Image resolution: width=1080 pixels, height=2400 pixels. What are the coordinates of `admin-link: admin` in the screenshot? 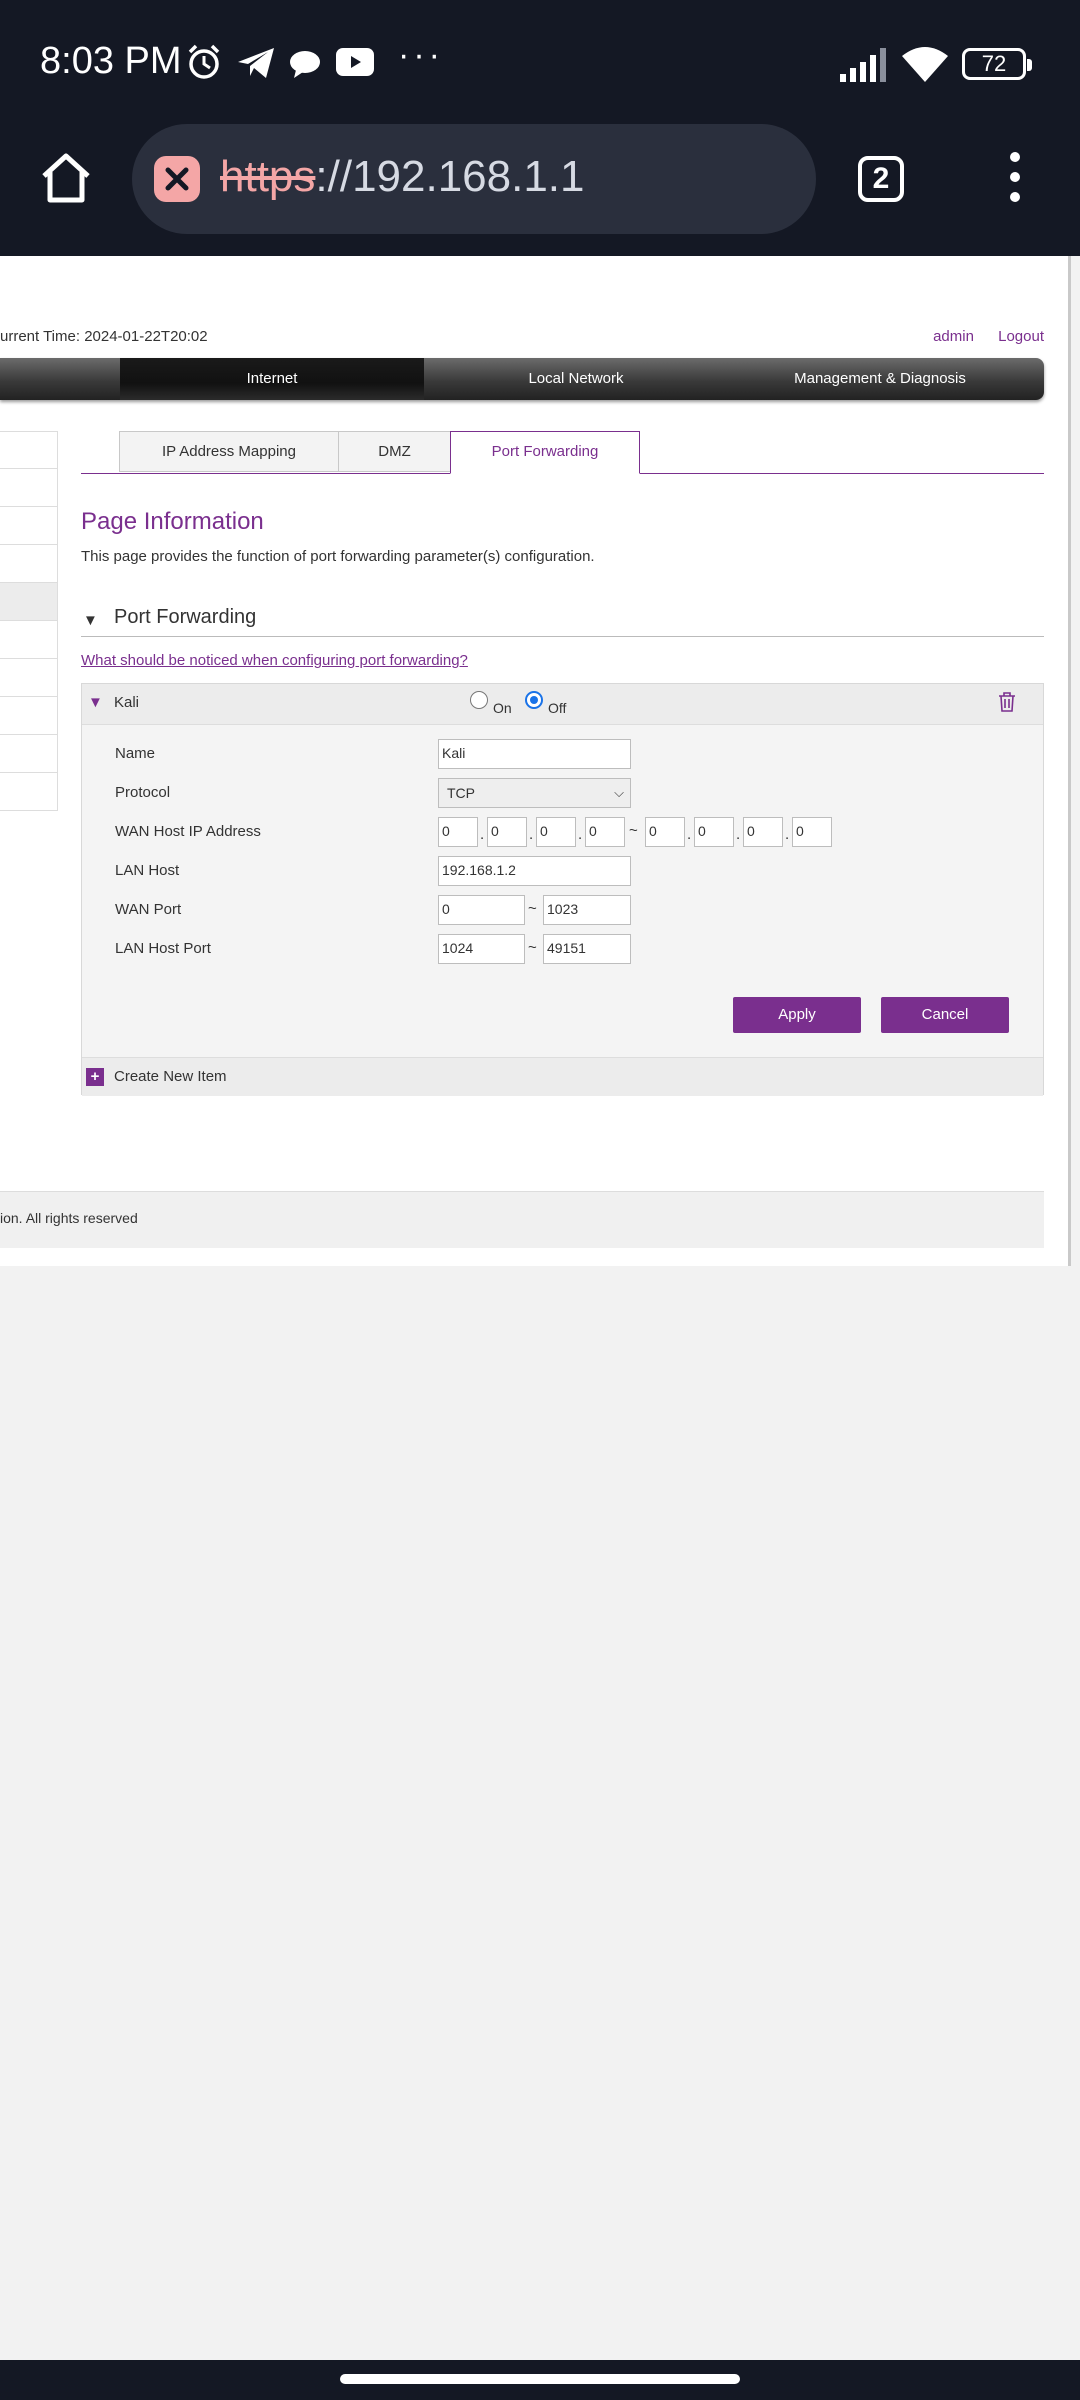 It's located at (953, 336).